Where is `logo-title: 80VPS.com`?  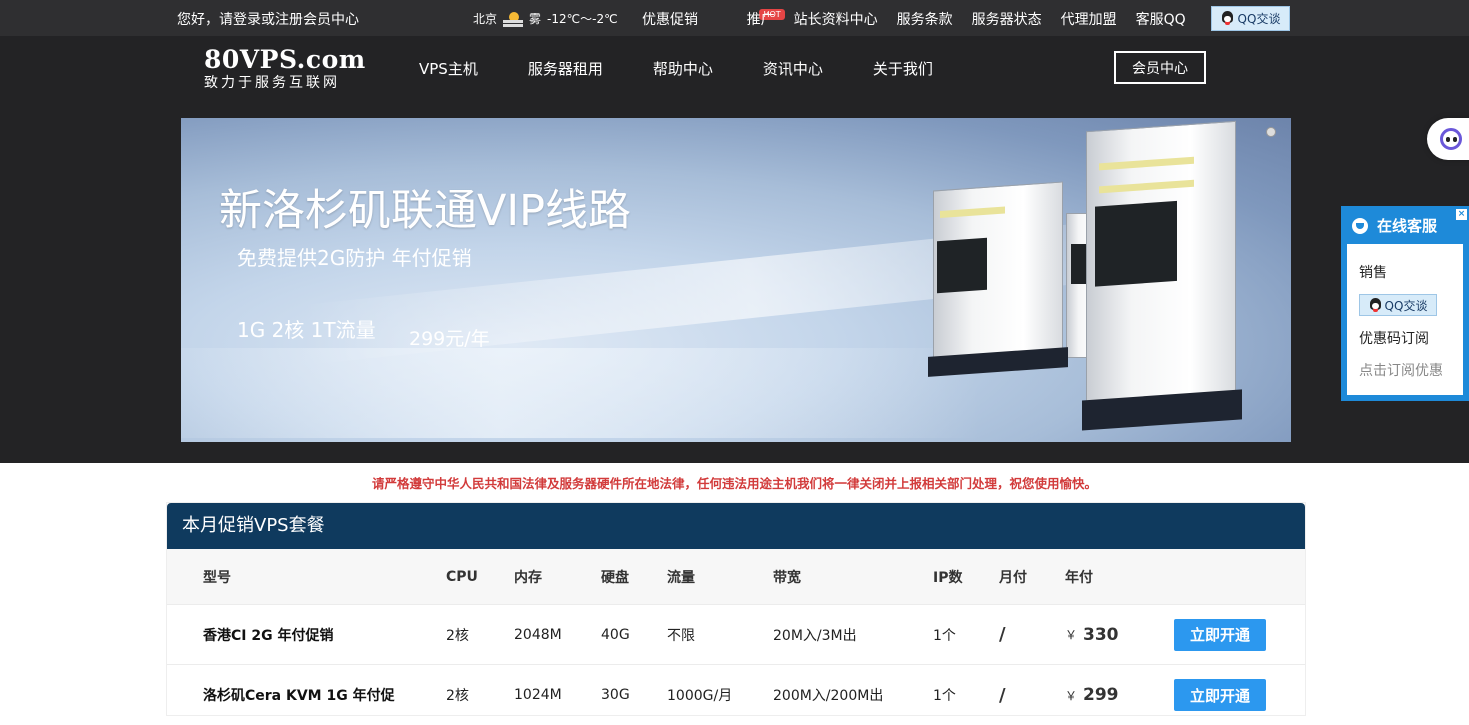
logo-title: 80VPS.com is located at coordinates (285, 59).